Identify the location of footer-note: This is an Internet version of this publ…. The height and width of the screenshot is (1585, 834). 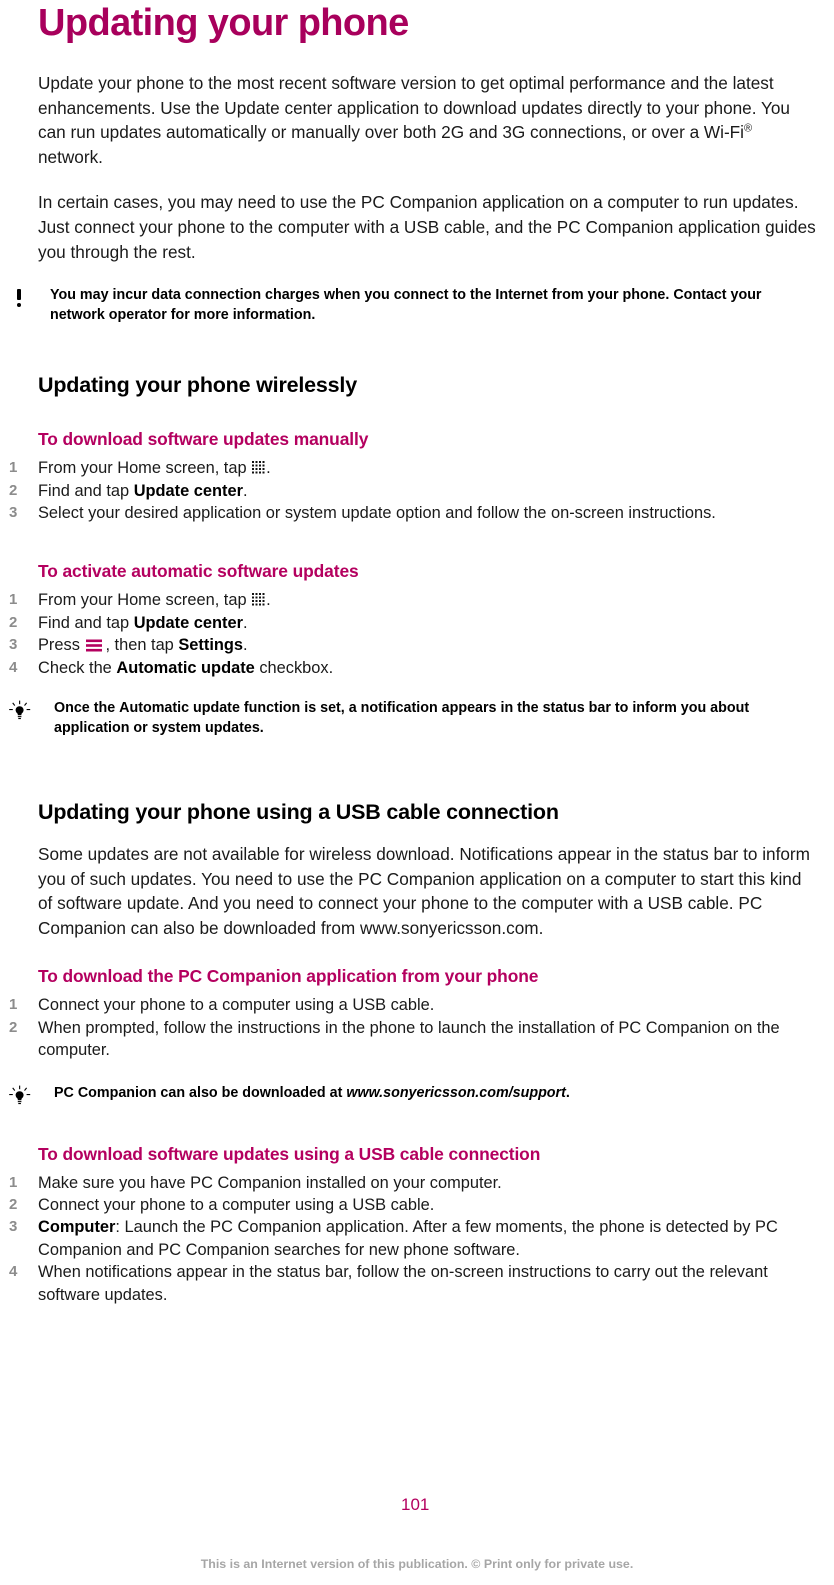
(417, 1564).